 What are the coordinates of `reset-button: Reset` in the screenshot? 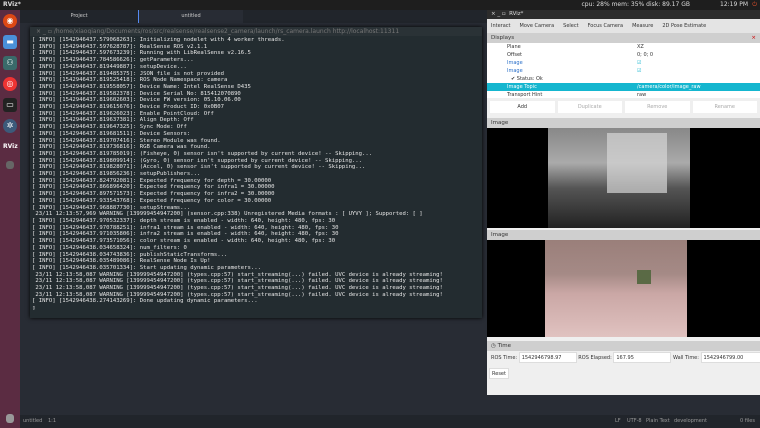 It's located at (499, 373).